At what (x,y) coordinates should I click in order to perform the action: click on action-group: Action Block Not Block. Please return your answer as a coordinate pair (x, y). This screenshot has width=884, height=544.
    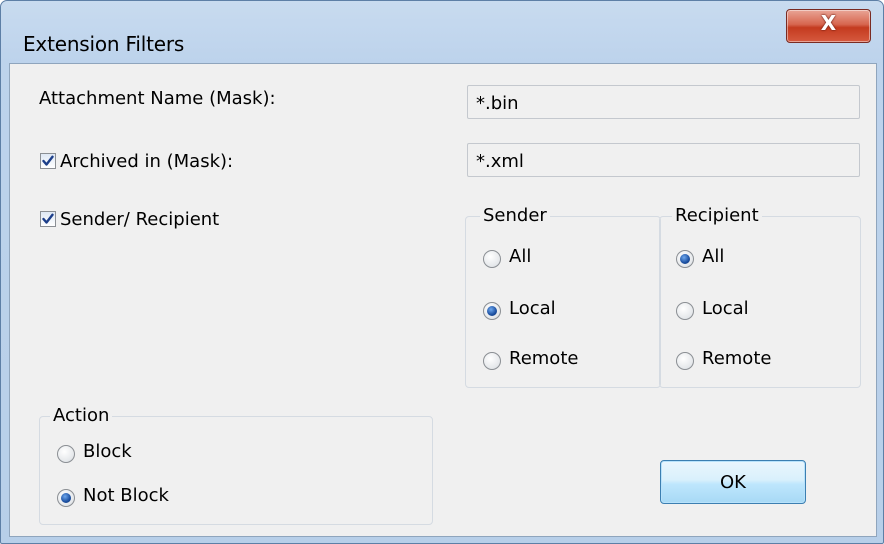
    Looking at the image, I should click on (236, 465).